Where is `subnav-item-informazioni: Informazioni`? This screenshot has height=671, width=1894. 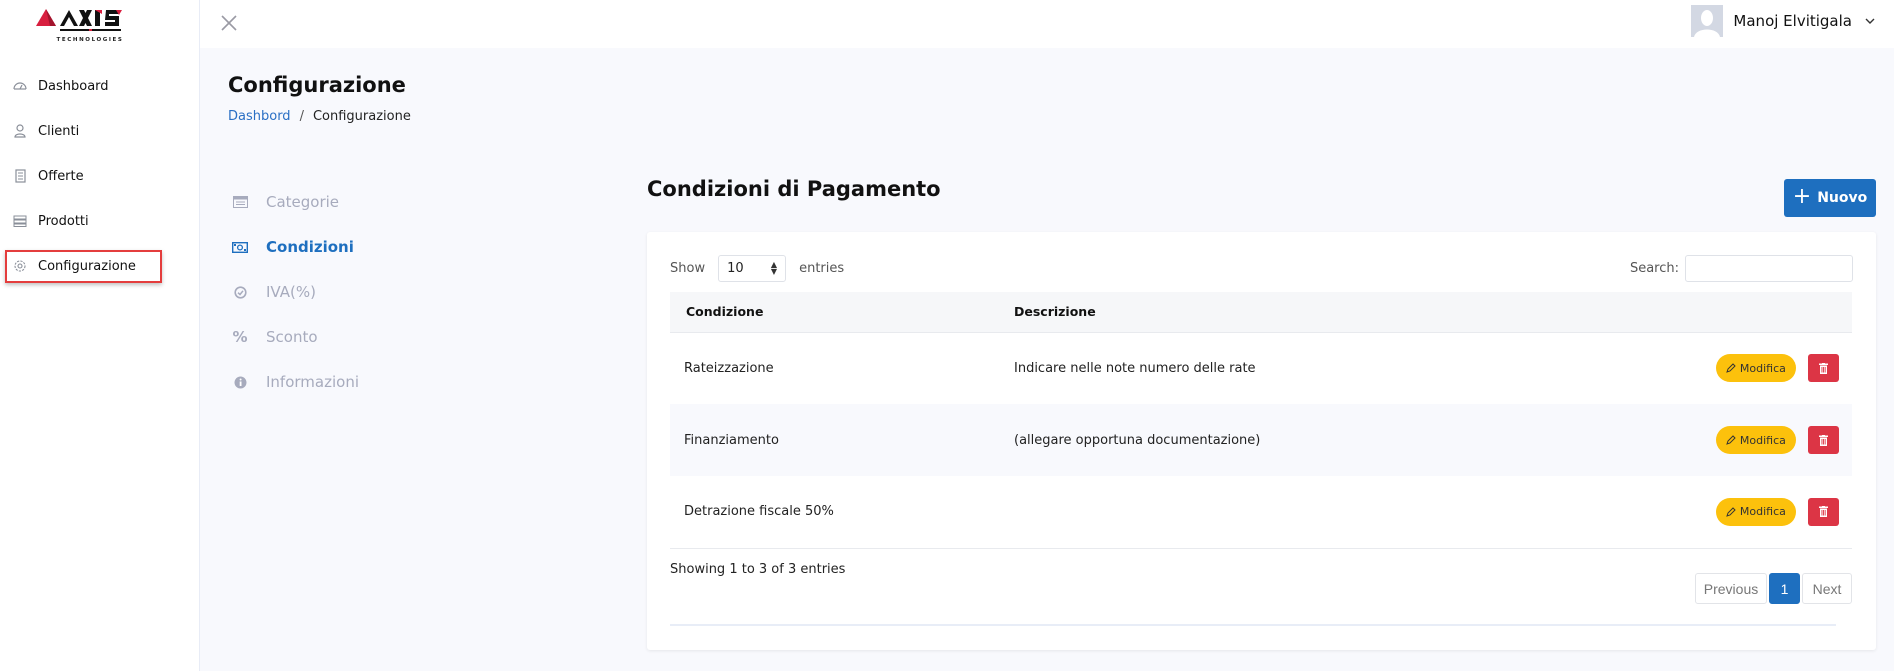 subnav-item-informazioni: Informazioni is located at coordinates (295, 382).